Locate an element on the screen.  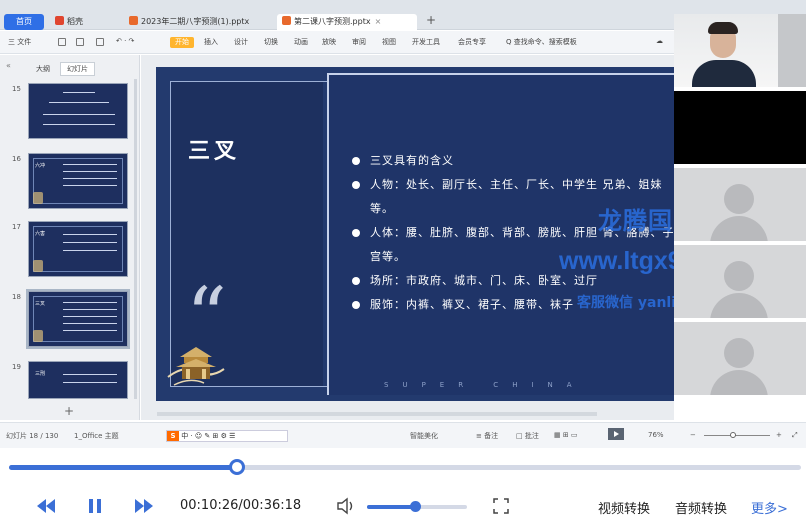
save-icon is located at coordinates (62, 42).